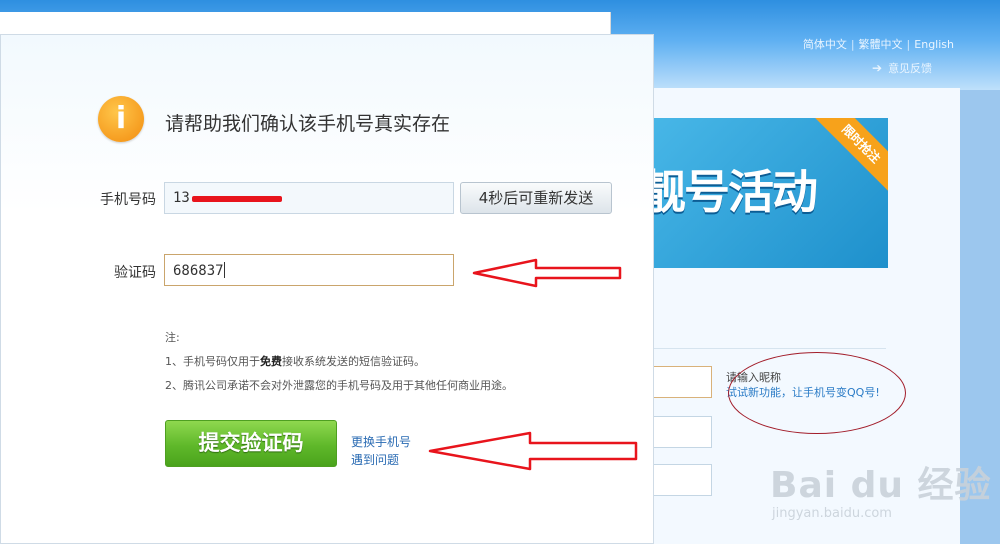 The height and width of the screenshot is (544, 1000). I want to click on lang-simplified-link: 简体中文, so click(825, 44).